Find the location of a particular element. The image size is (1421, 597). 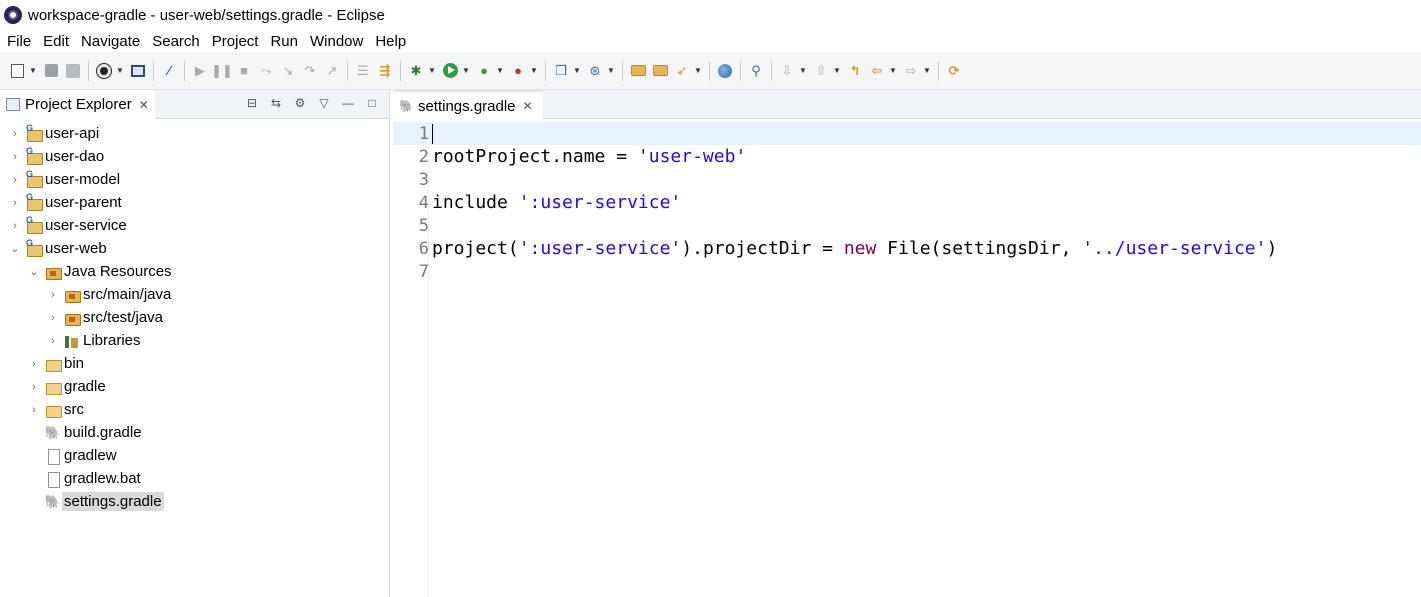

code-line: 5 is located at coordinates (907, 225).